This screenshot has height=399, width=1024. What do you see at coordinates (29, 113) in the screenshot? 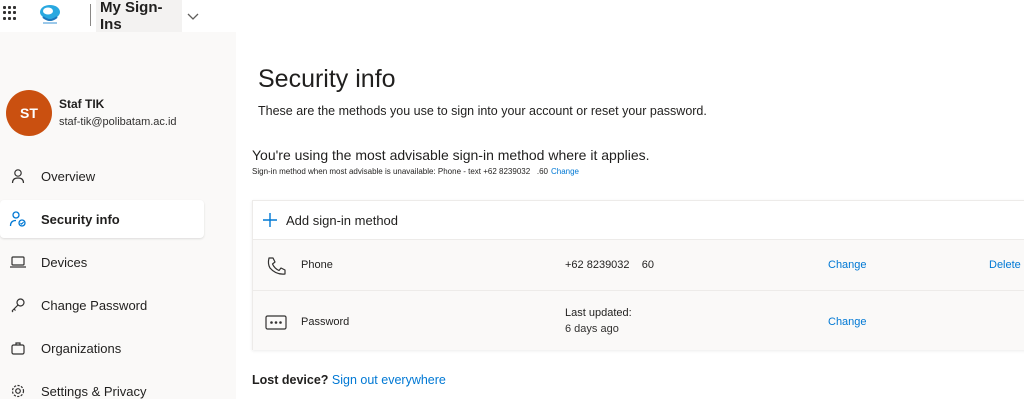
I see `avatar: ST` at bounding box center [29, 113].